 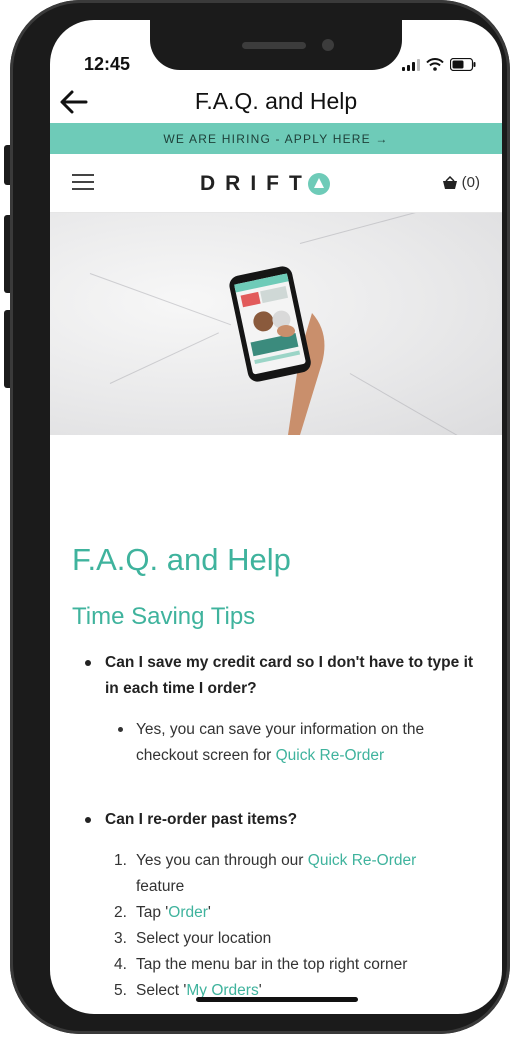 What do you see at coordinates (120, 964) in the screenshot?
I see `step-number: 4.` at bounding box center [120, 964].